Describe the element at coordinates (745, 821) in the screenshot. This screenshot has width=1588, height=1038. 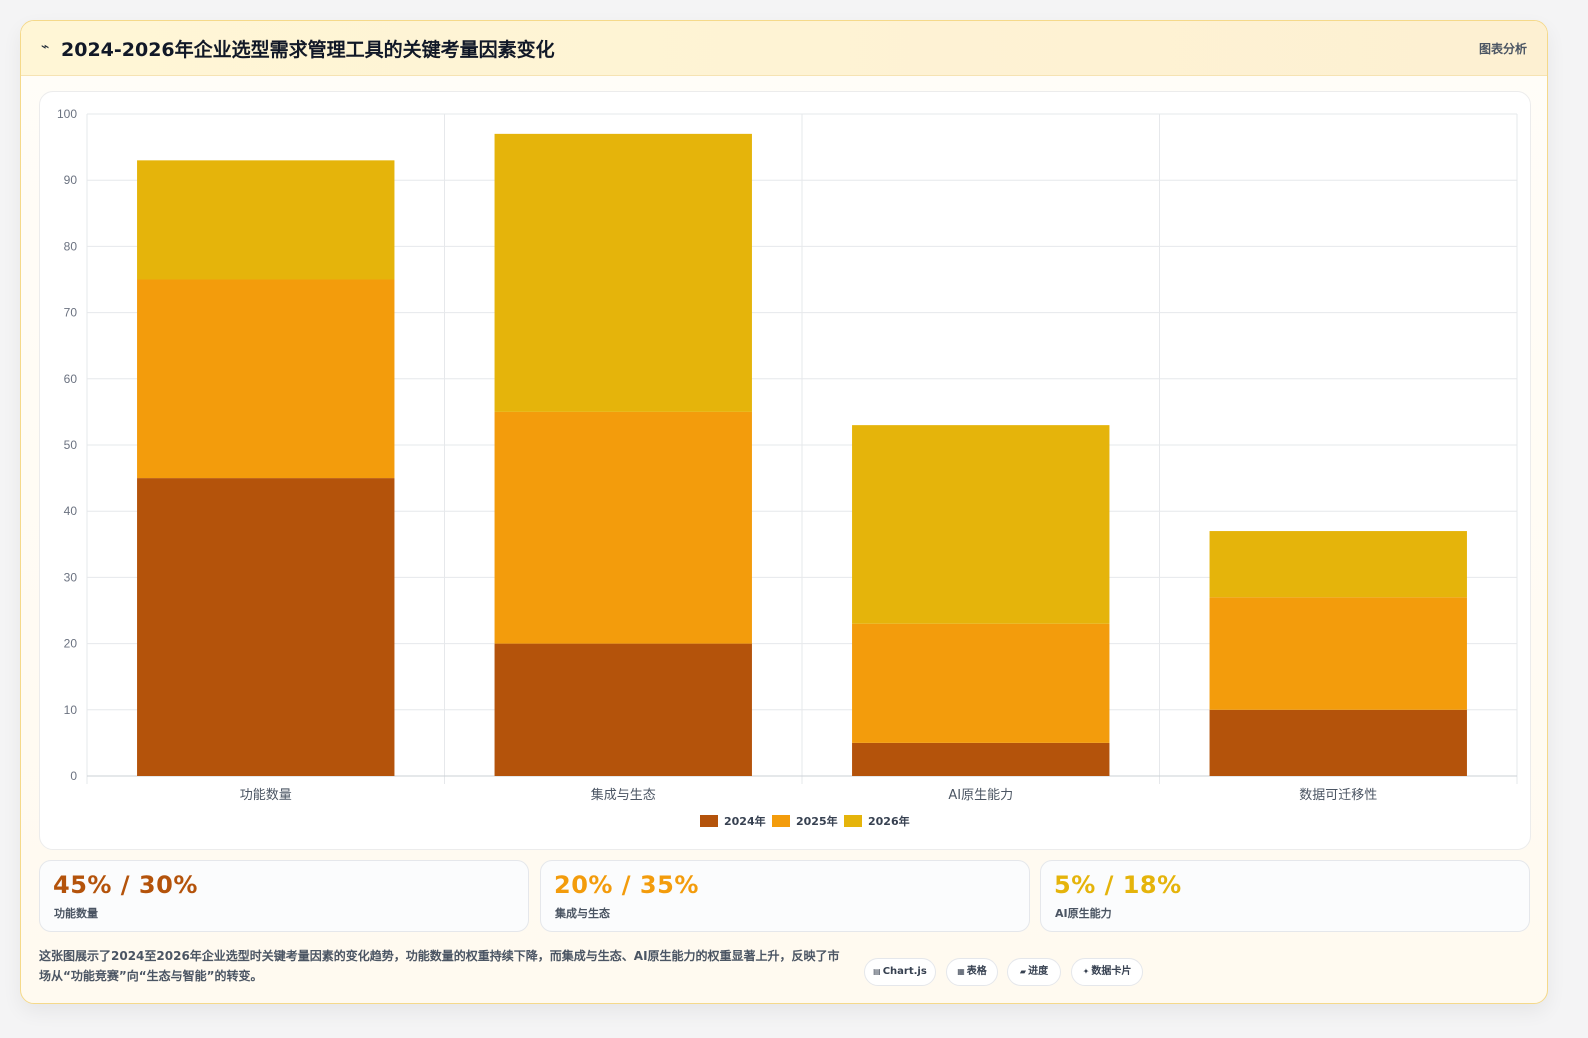
I see `legend-label: 2024年` at that location.